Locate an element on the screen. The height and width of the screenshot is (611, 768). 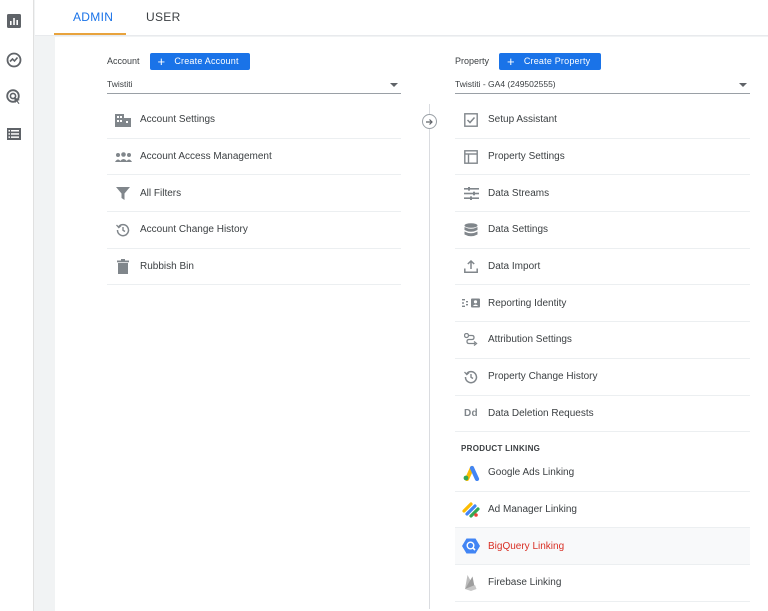
menu-item-label: Attribution Settings is located at coordinates (530, 340).